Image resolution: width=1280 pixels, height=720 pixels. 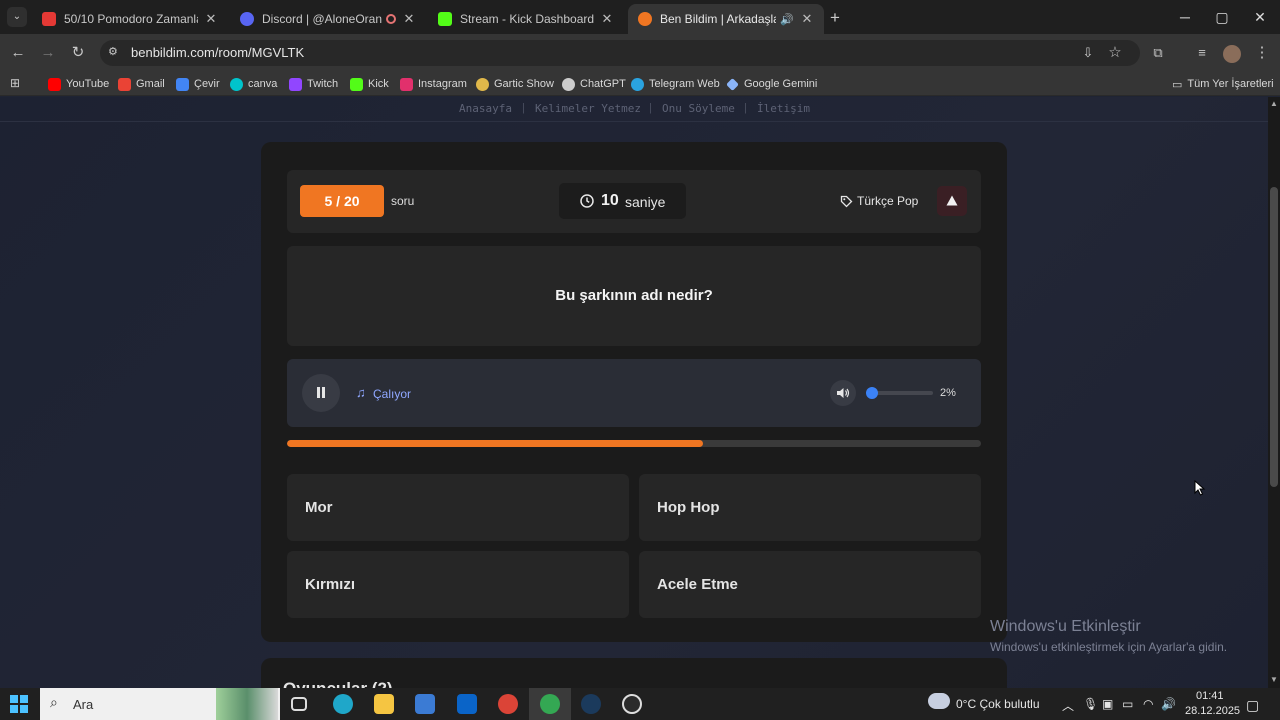 What do you see at coordinates (16, 83) in the screenshot?
I see `apps-icon: ⊞` at bounding box center [16, 83].